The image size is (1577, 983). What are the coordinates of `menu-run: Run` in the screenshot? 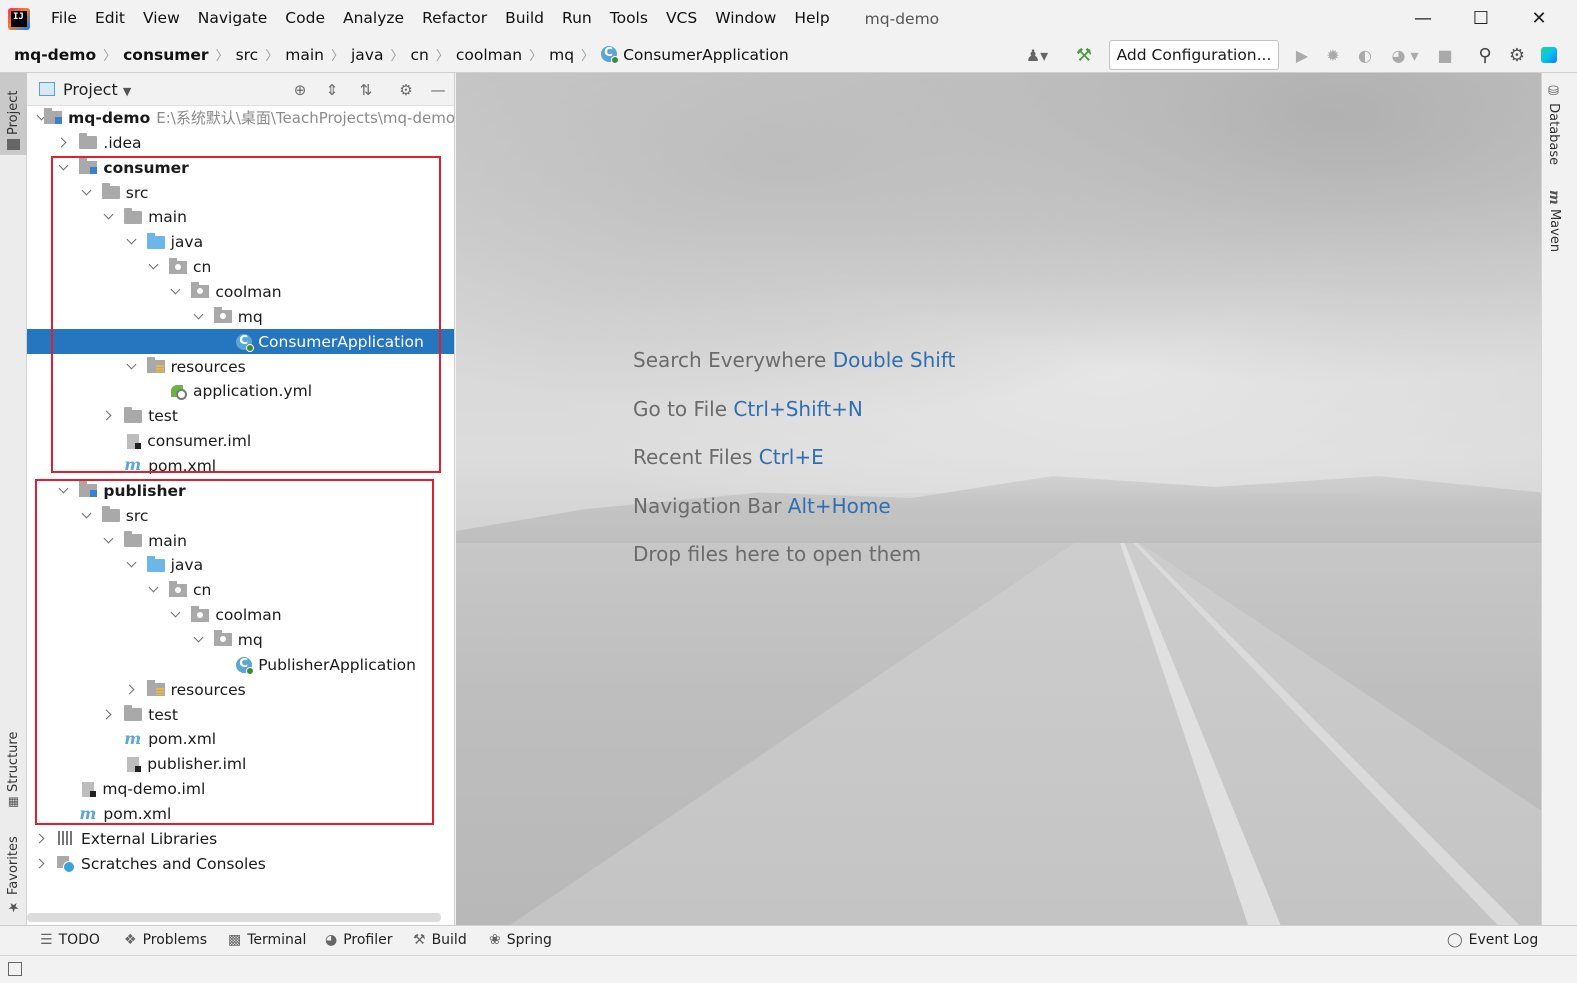 It's located at (577, 18).